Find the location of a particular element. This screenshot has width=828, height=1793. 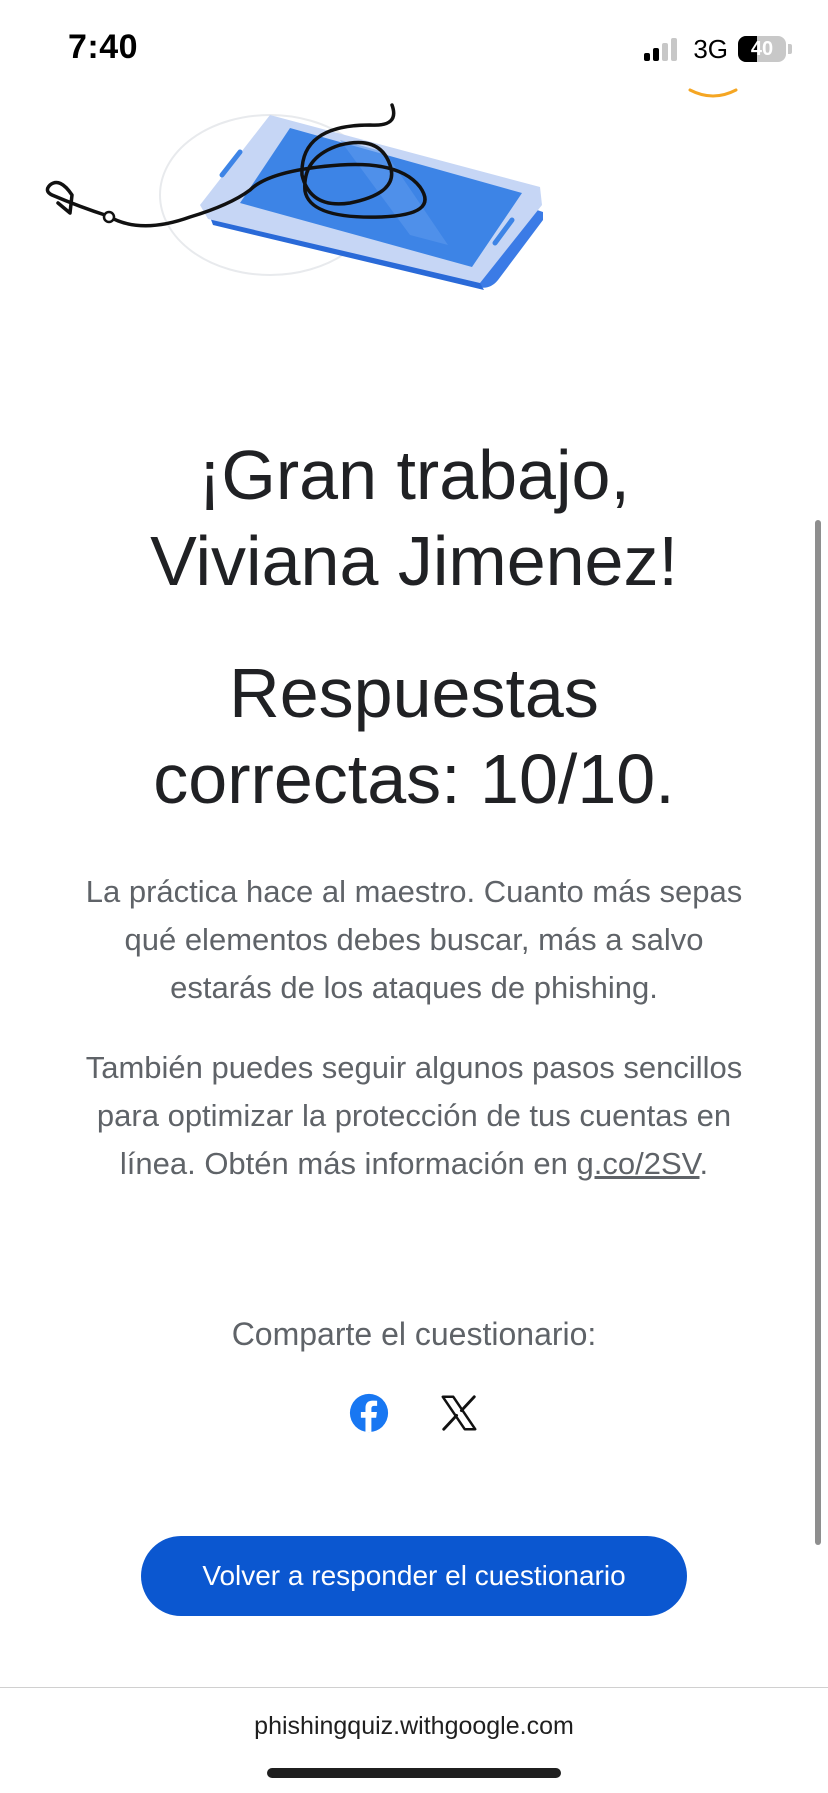

score-line-2: correctas: 10/10. is located at coordinates (414, 779).